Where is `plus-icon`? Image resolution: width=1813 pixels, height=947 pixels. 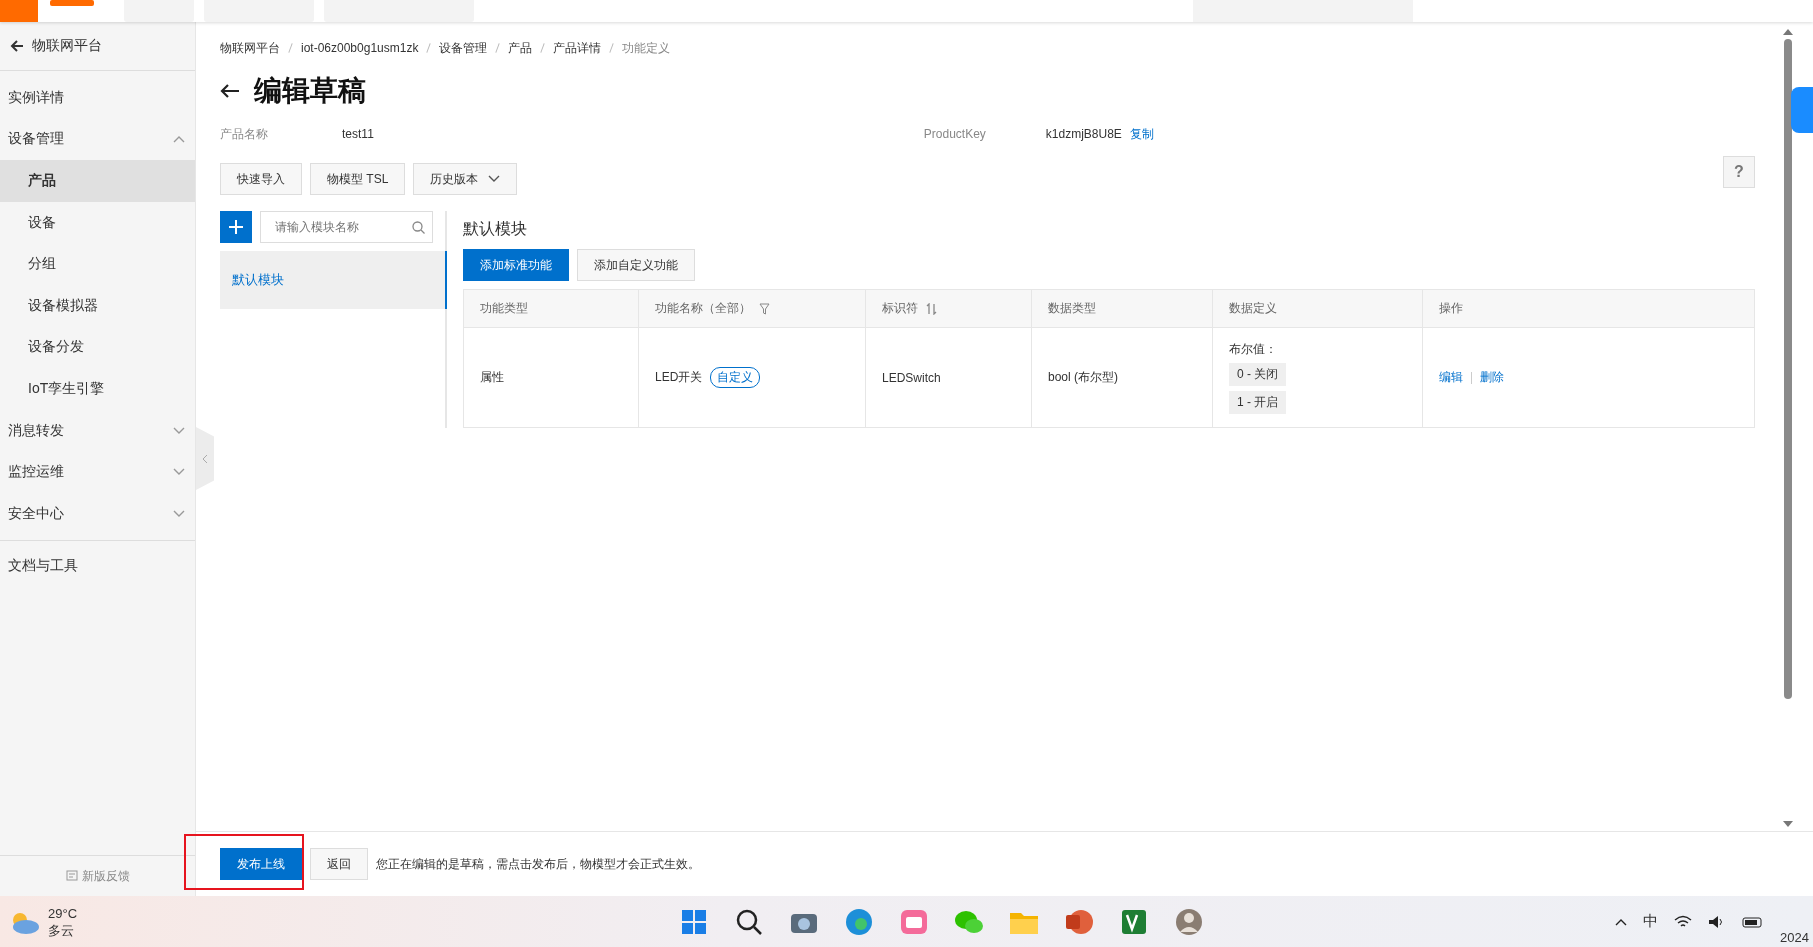 plus-icon is located at coordinates (236, 227).